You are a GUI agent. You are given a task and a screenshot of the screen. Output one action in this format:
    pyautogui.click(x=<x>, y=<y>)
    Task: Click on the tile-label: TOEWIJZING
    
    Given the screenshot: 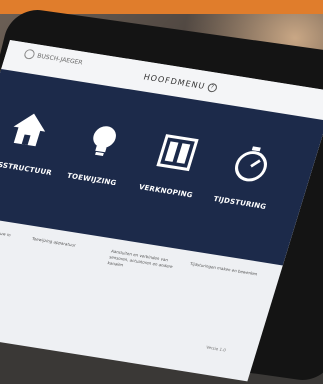 What is the action you would take?
    pyautogui.click(x=91, y=179)
    